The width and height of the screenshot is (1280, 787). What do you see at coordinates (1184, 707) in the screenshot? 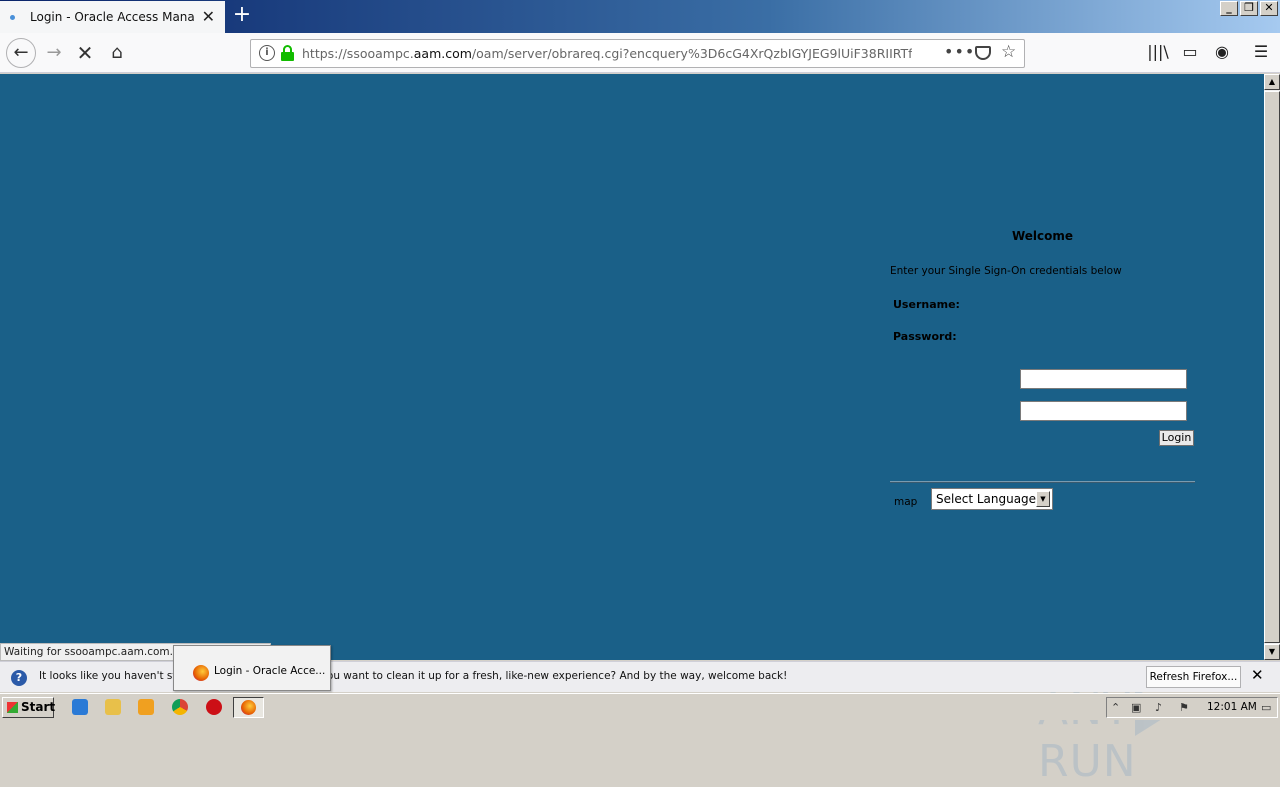
I see `flag-icon: ⚑` at bounding box center [1184, 707].